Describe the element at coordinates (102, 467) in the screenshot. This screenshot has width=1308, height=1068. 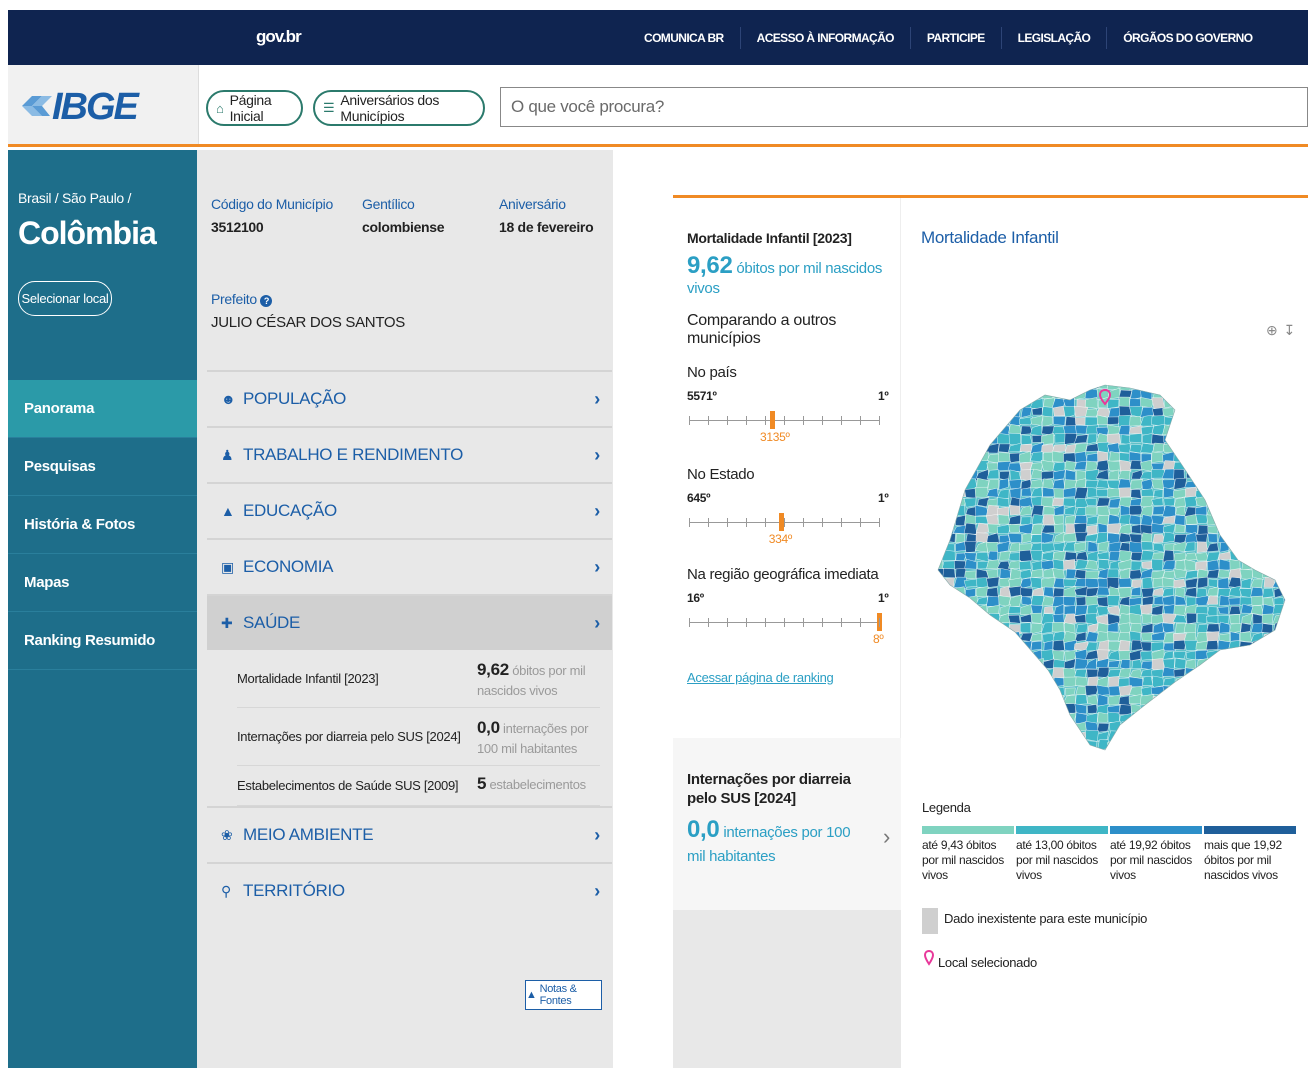
I see `sidebar-item-pesquisas: Pesquisas` at that location.